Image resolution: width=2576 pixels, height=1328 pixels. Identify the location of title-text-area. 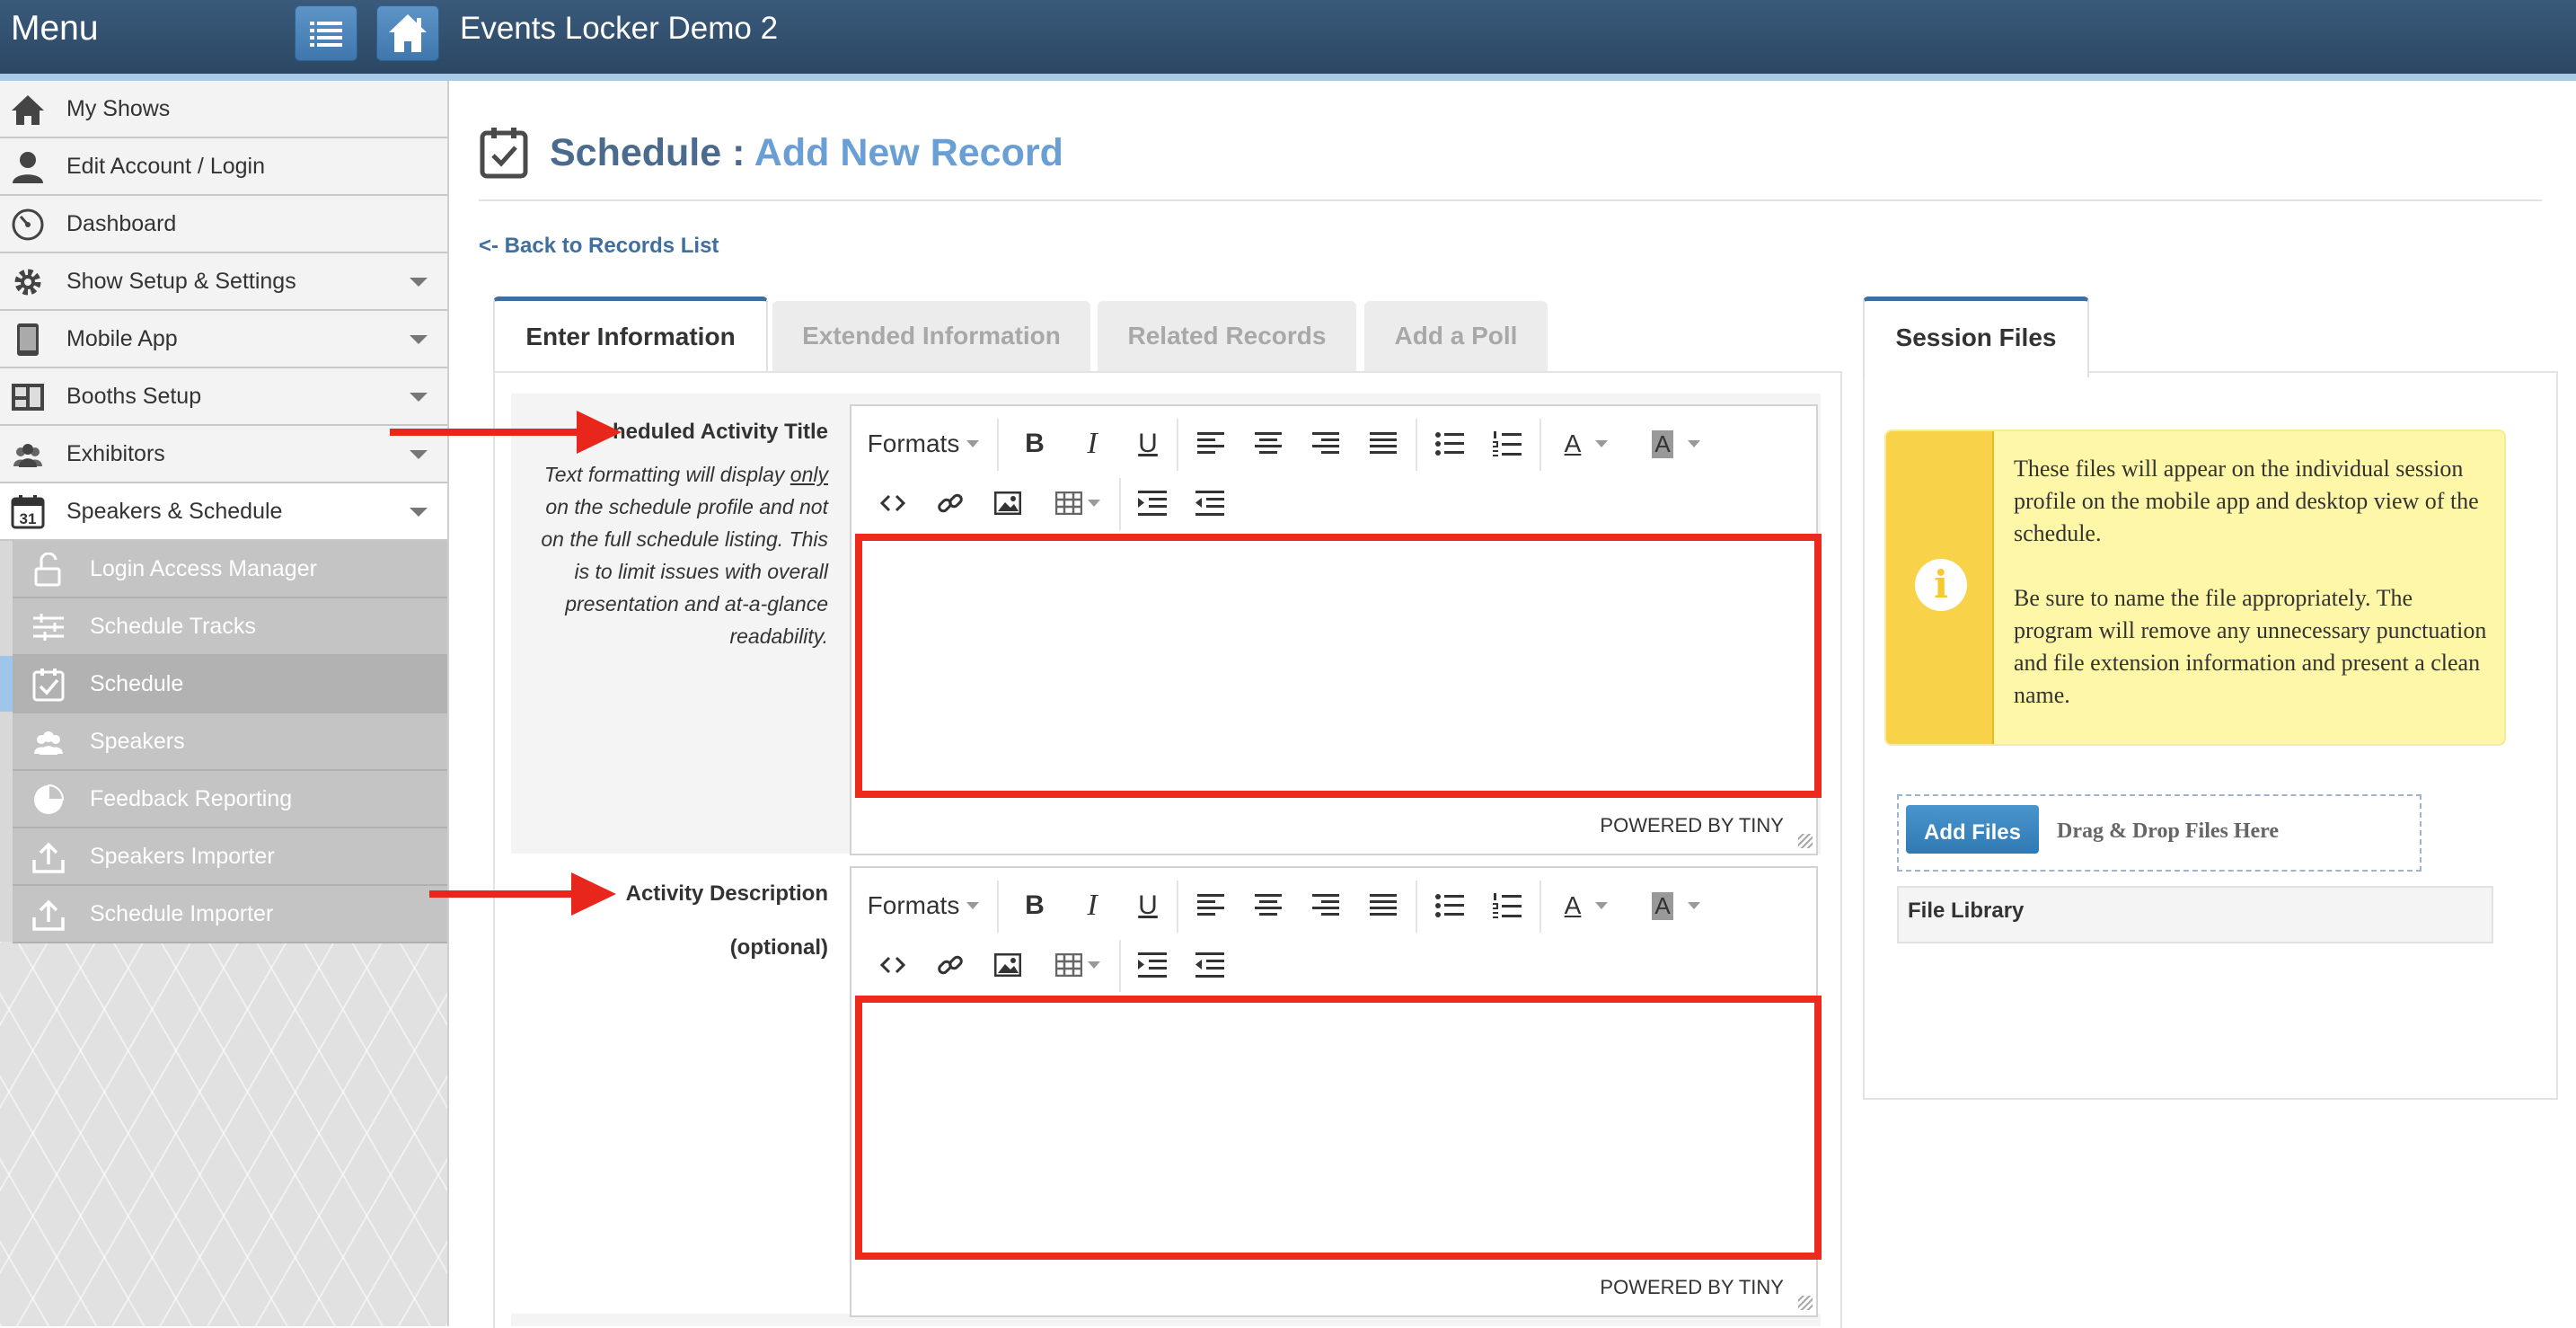
(1338, 666).